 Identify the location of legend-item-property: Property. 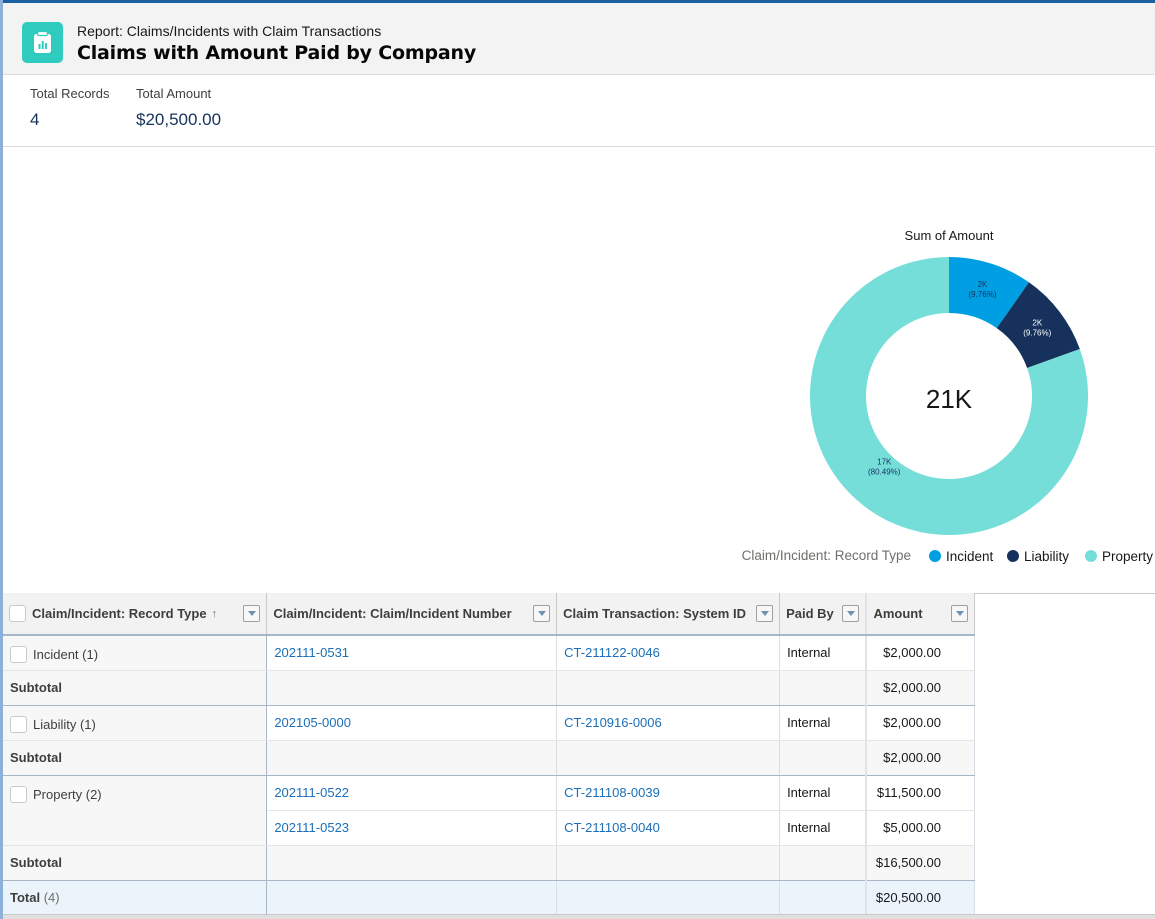
(1119, 556).